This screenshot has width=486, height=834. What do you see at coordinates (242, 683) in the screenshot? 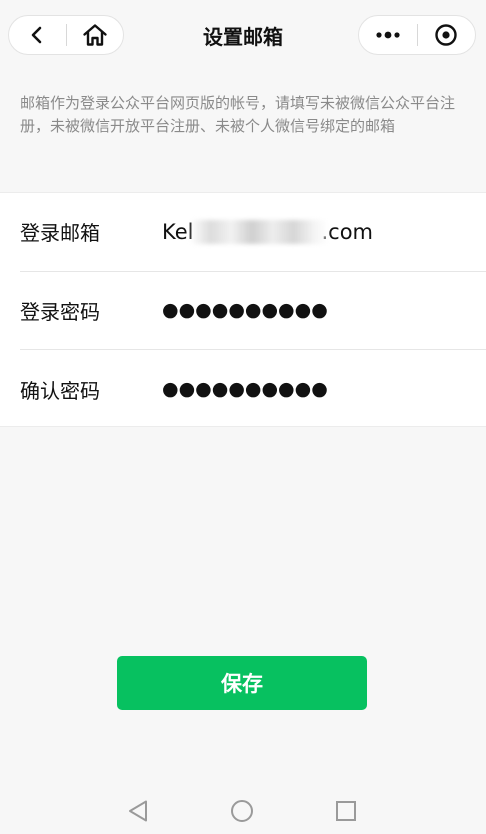
I see `save-button: 保存` at bounding box center [242, 683].